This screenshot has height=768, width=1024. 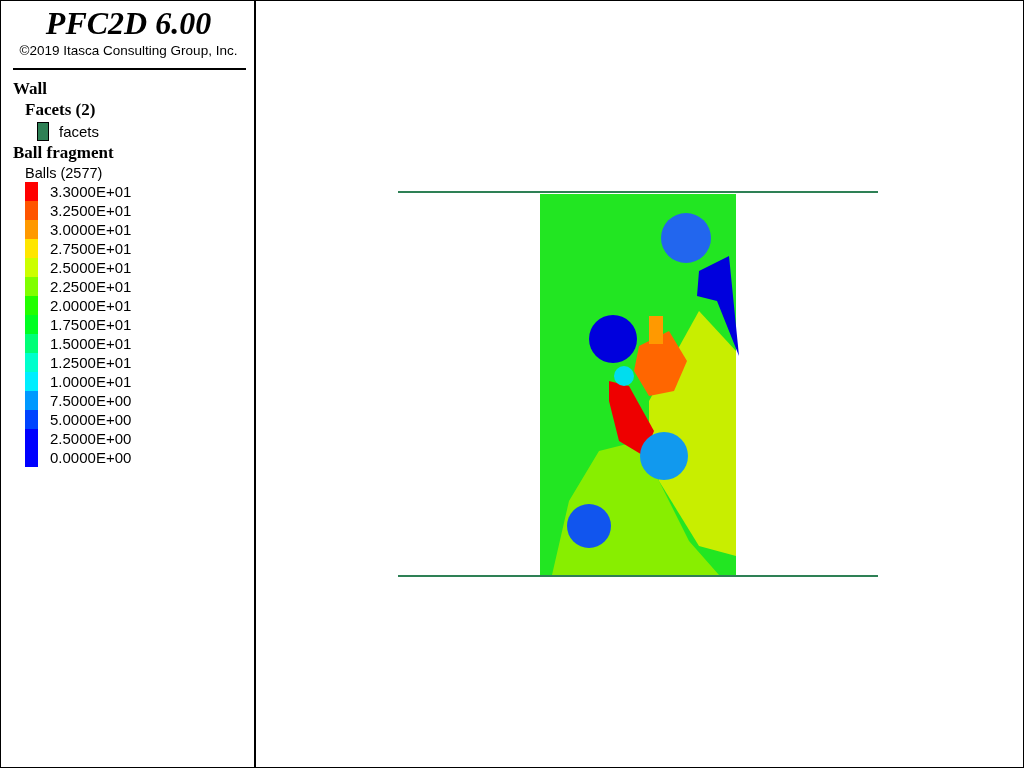 What do you see at coordinates (128, 23) in the screenshot?
I see `app-title: PFC2D 6.00` at bounding box center [128, 23].